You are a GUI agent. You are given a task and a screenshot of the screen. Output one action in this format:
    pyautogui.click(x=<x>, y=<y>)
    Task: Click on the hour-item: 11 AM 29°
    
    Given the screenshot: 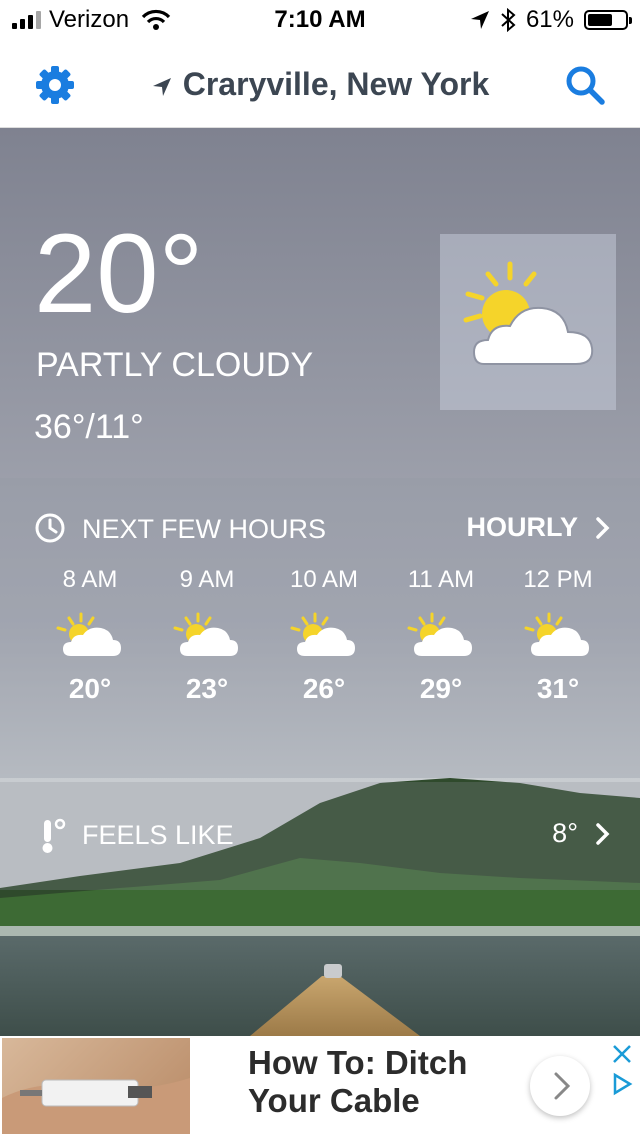 What is the action you would take?
    pyautogui.click(x=441, y=635)
    